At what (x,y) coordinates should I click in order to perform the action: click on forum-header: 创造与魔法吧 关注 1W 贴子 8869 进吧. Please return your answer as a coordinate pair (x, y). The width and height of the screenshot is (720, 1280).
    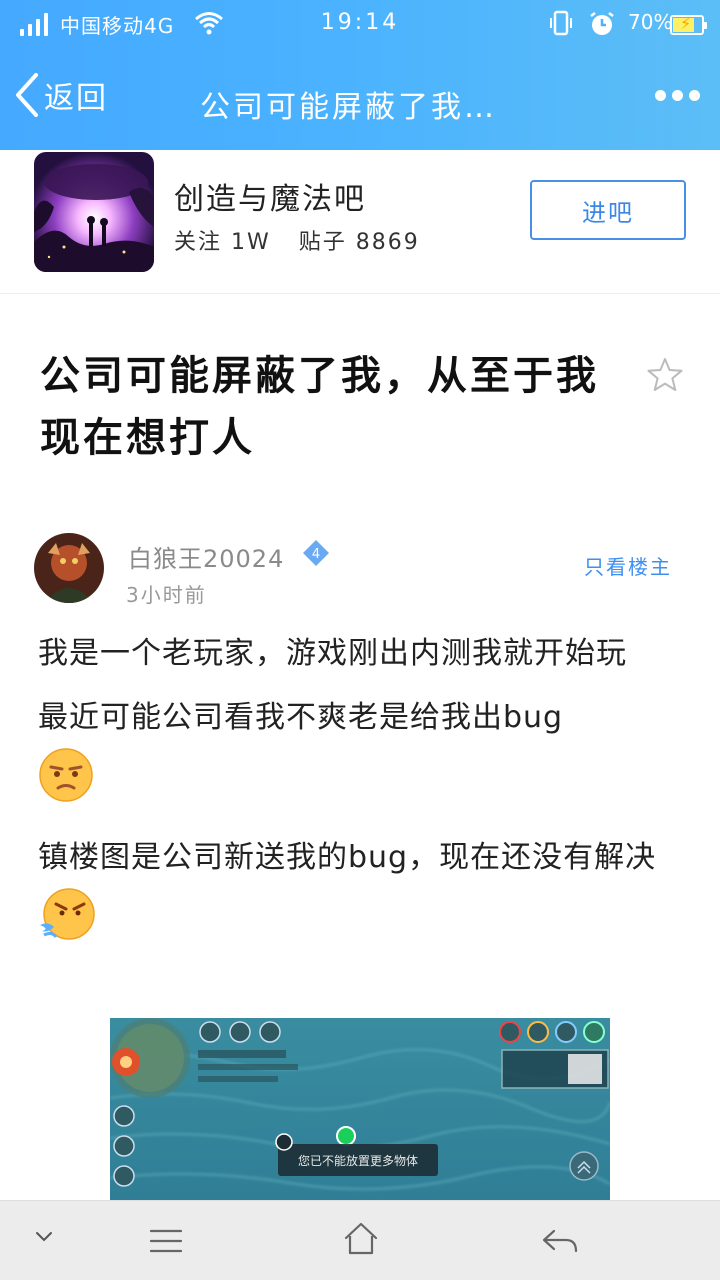
    Looking at the image, I should click on (360, 222).